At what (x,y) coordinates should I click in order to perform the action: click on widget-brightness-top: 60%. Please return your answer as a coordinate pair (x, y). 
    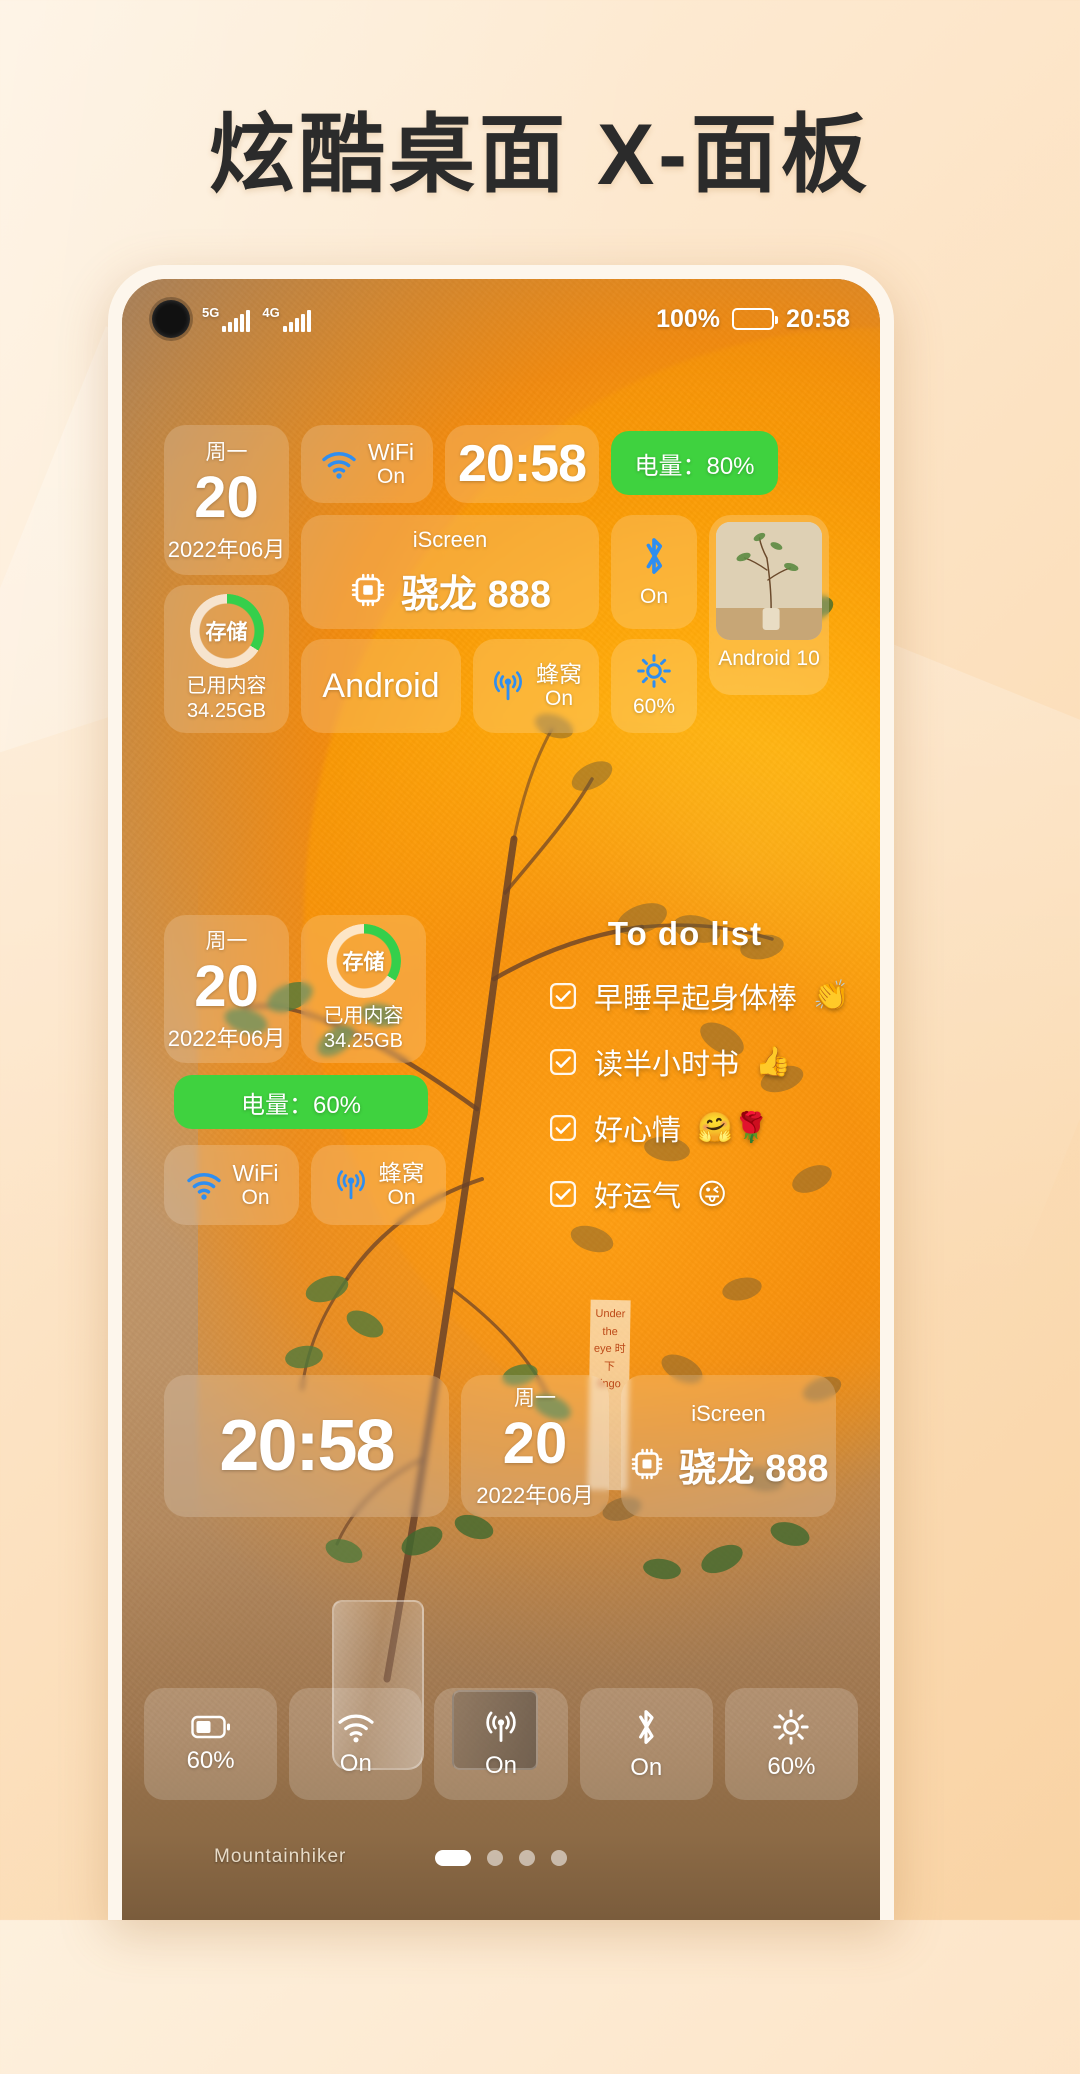
    Looking at the image, I should click on (654, 686).